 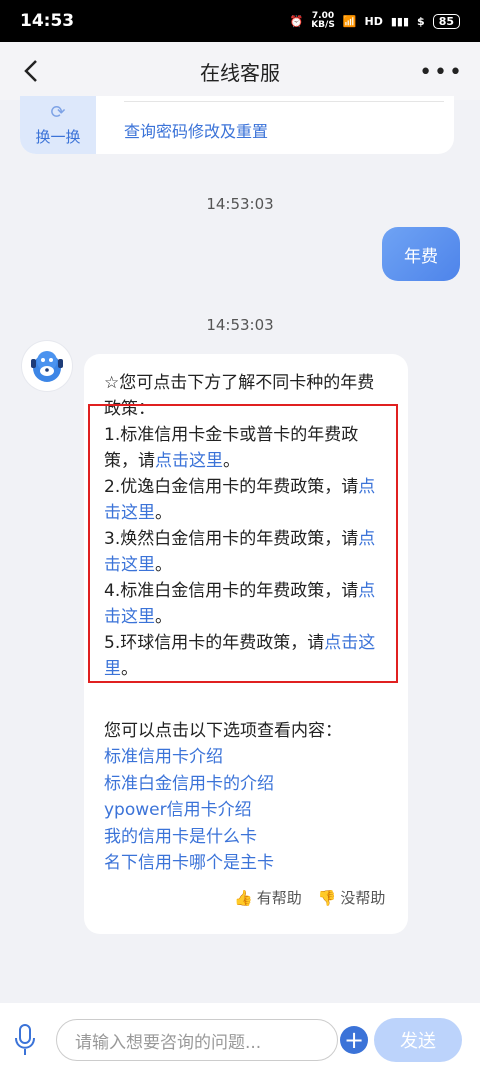 What do you see at coordinates (25, 1040) in the screenshot?
I see `microphone-icon` at bounding box center [25, 1040].